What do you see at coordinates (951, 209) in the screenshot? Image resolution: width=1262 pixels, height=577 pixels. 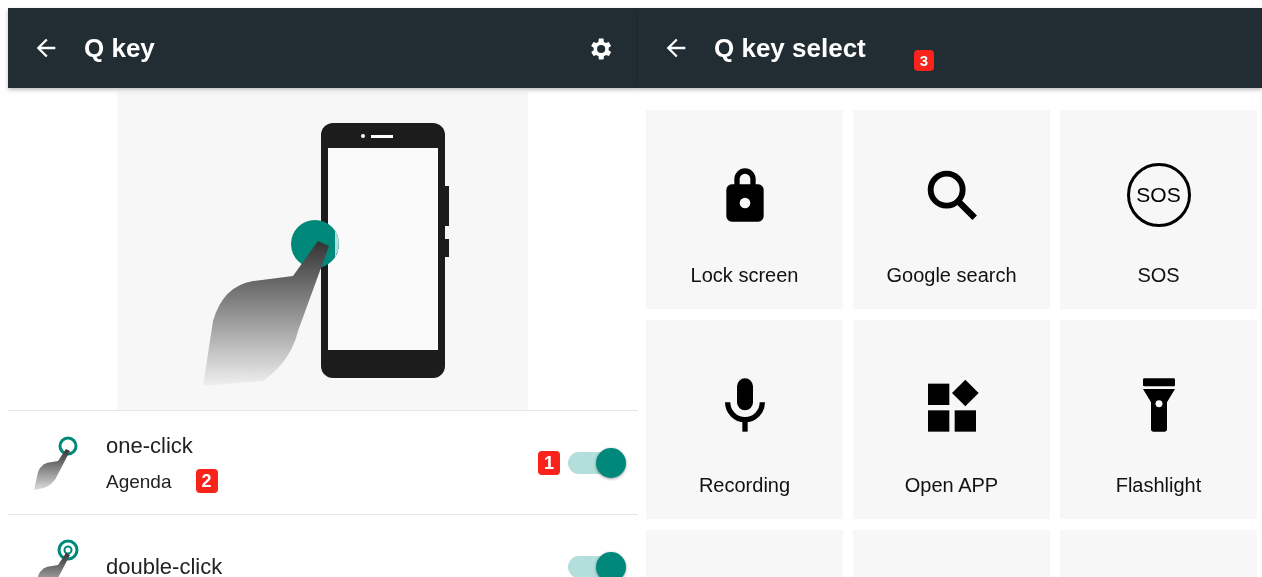 I see `action-tile: Google search` at bounding box center [951, 209].